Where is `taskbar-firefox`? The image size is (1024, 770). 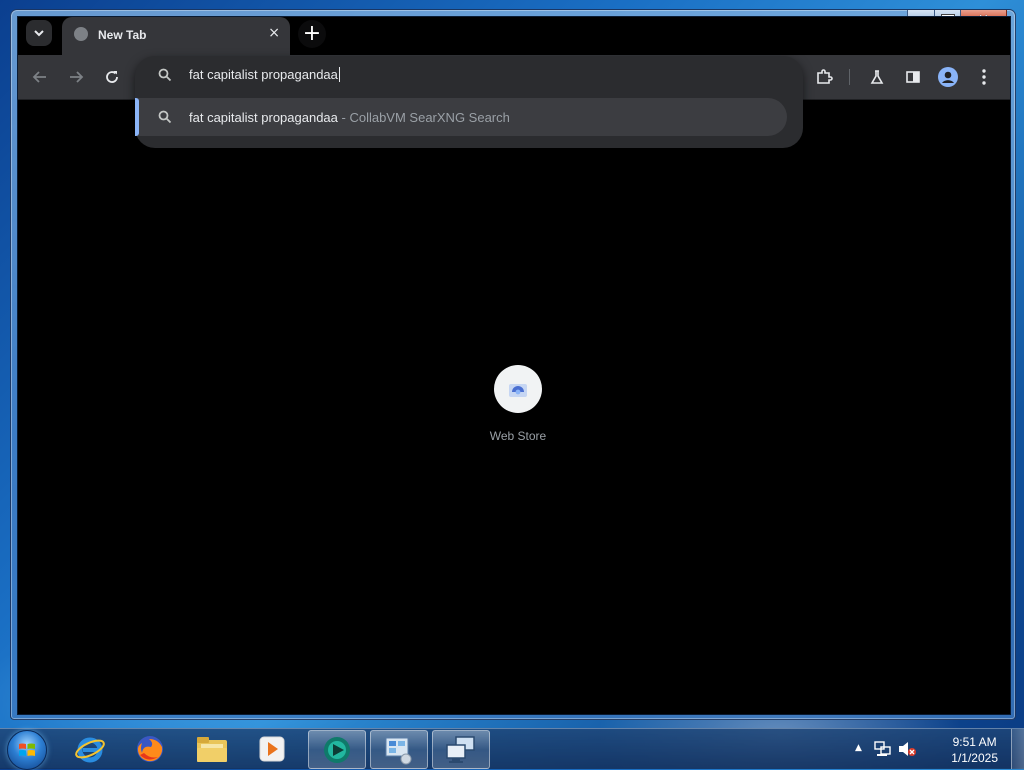
taskbar-firefox is located at coordinates (150, 748).